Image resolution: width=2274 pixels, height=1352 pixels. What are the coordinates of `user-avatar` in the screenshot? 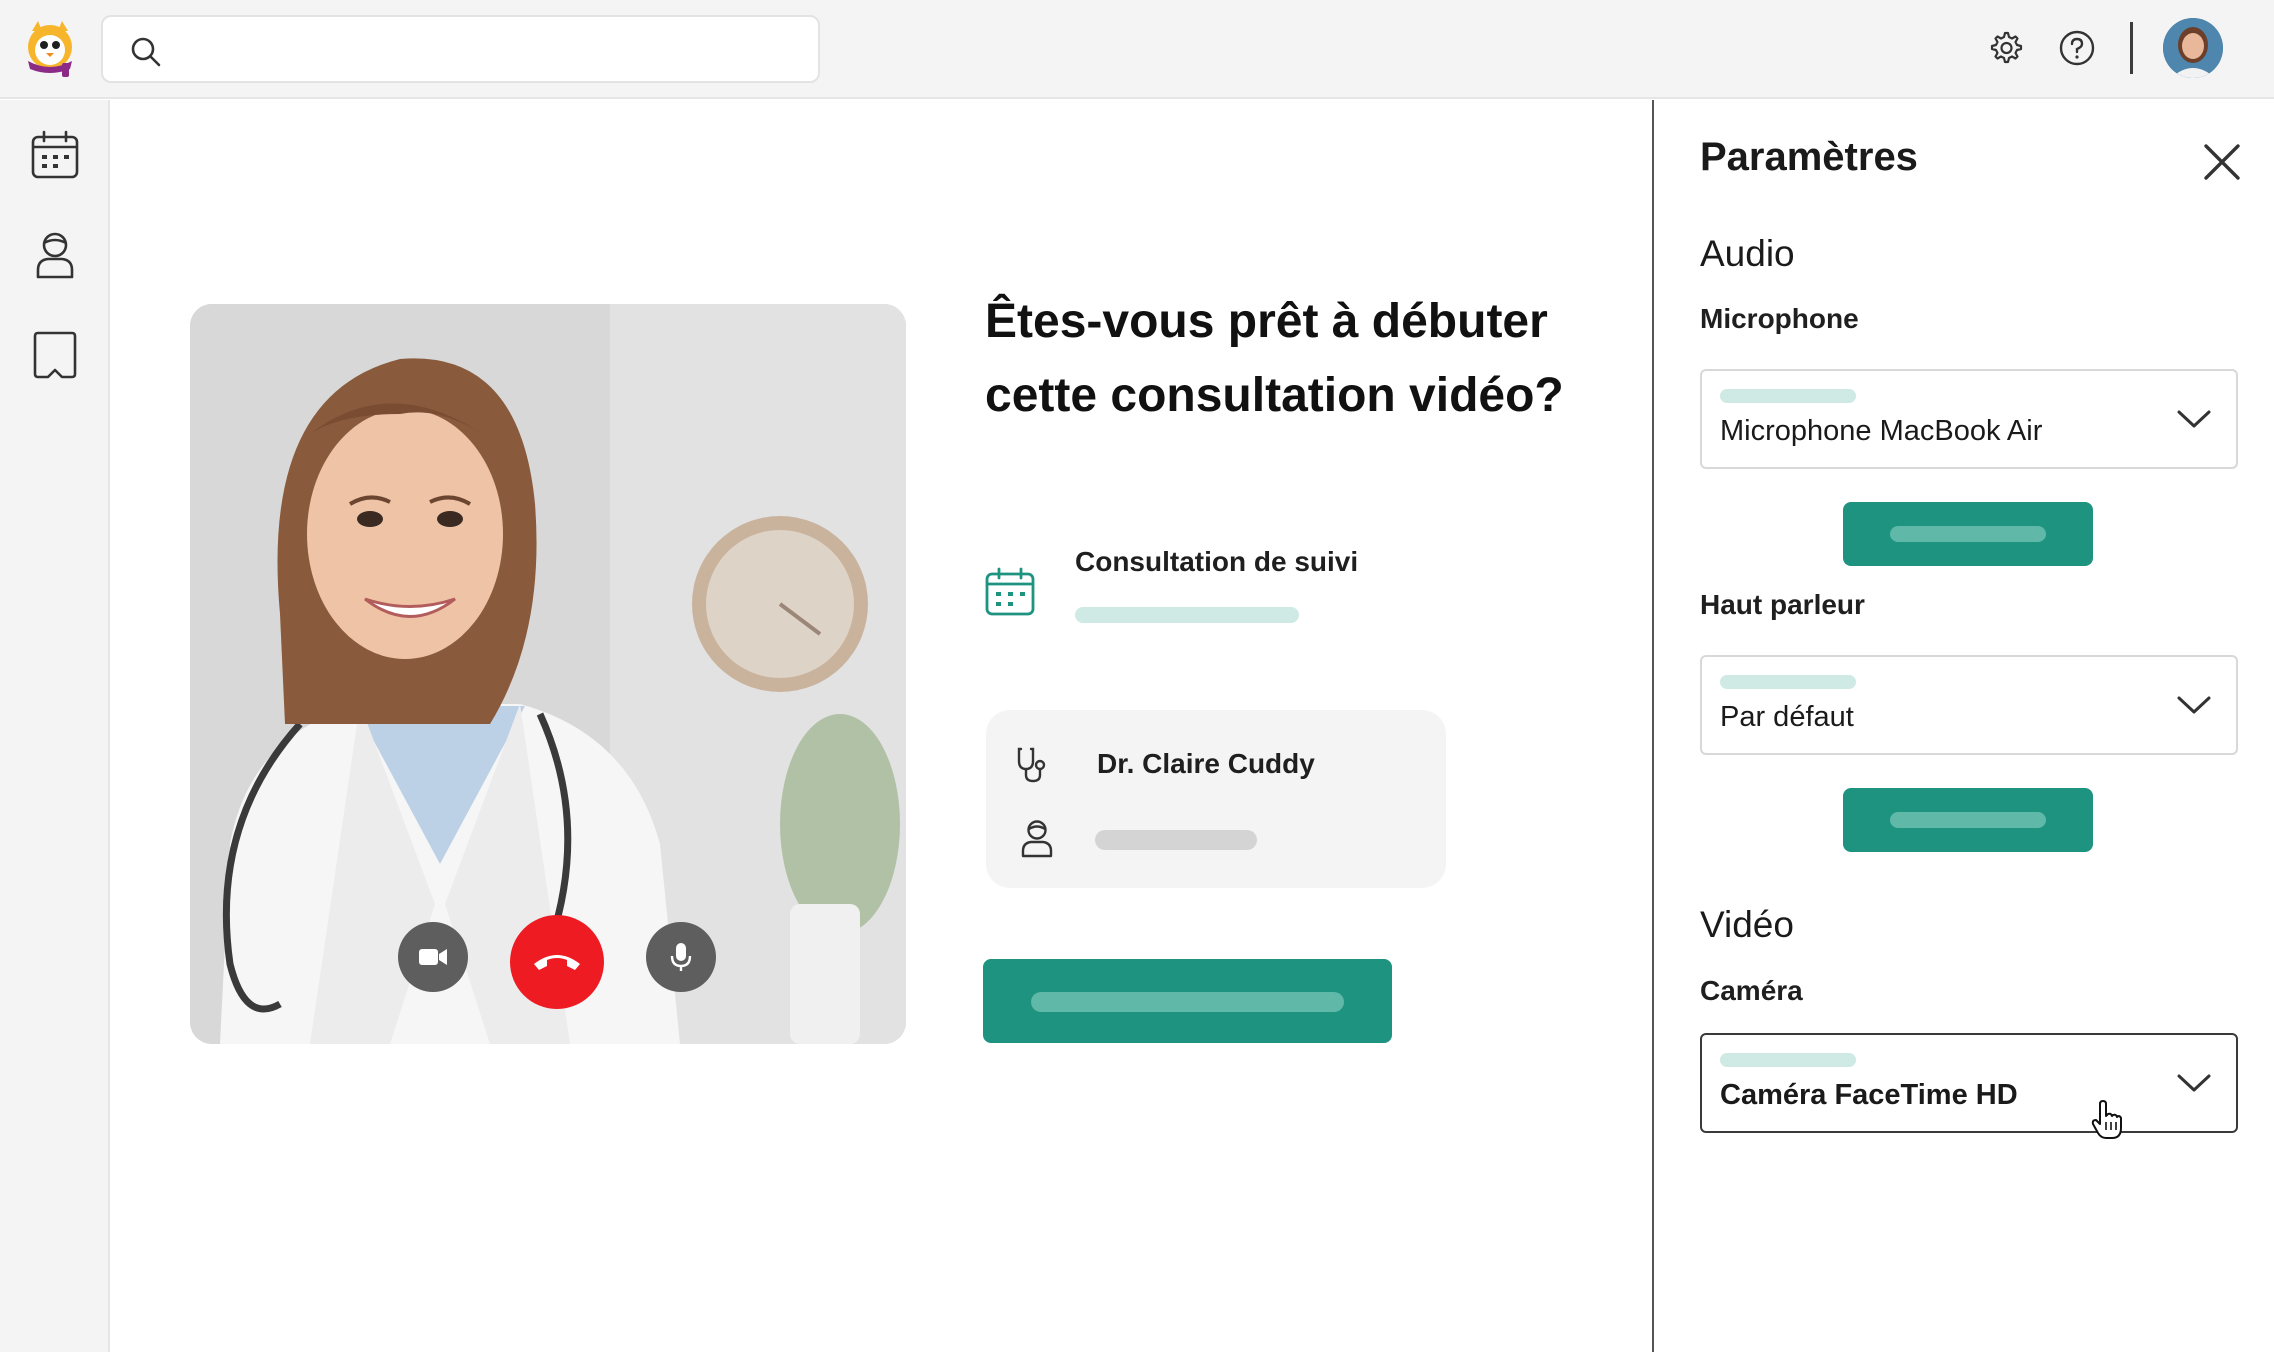 It's located at (2193, 48).